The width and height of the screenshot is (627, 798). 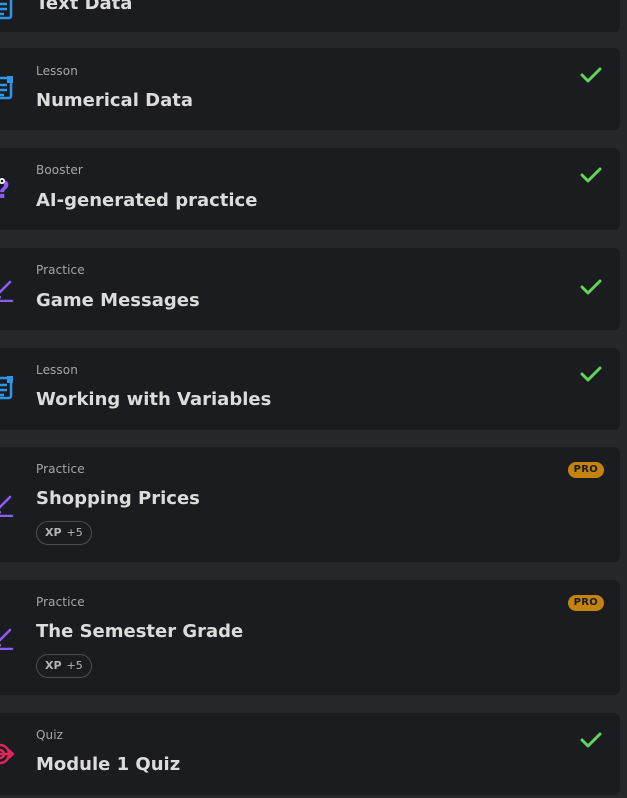 I want to click on list-item-working-with-variables: Lesson Working with Variables, so click(x=310, y=389).